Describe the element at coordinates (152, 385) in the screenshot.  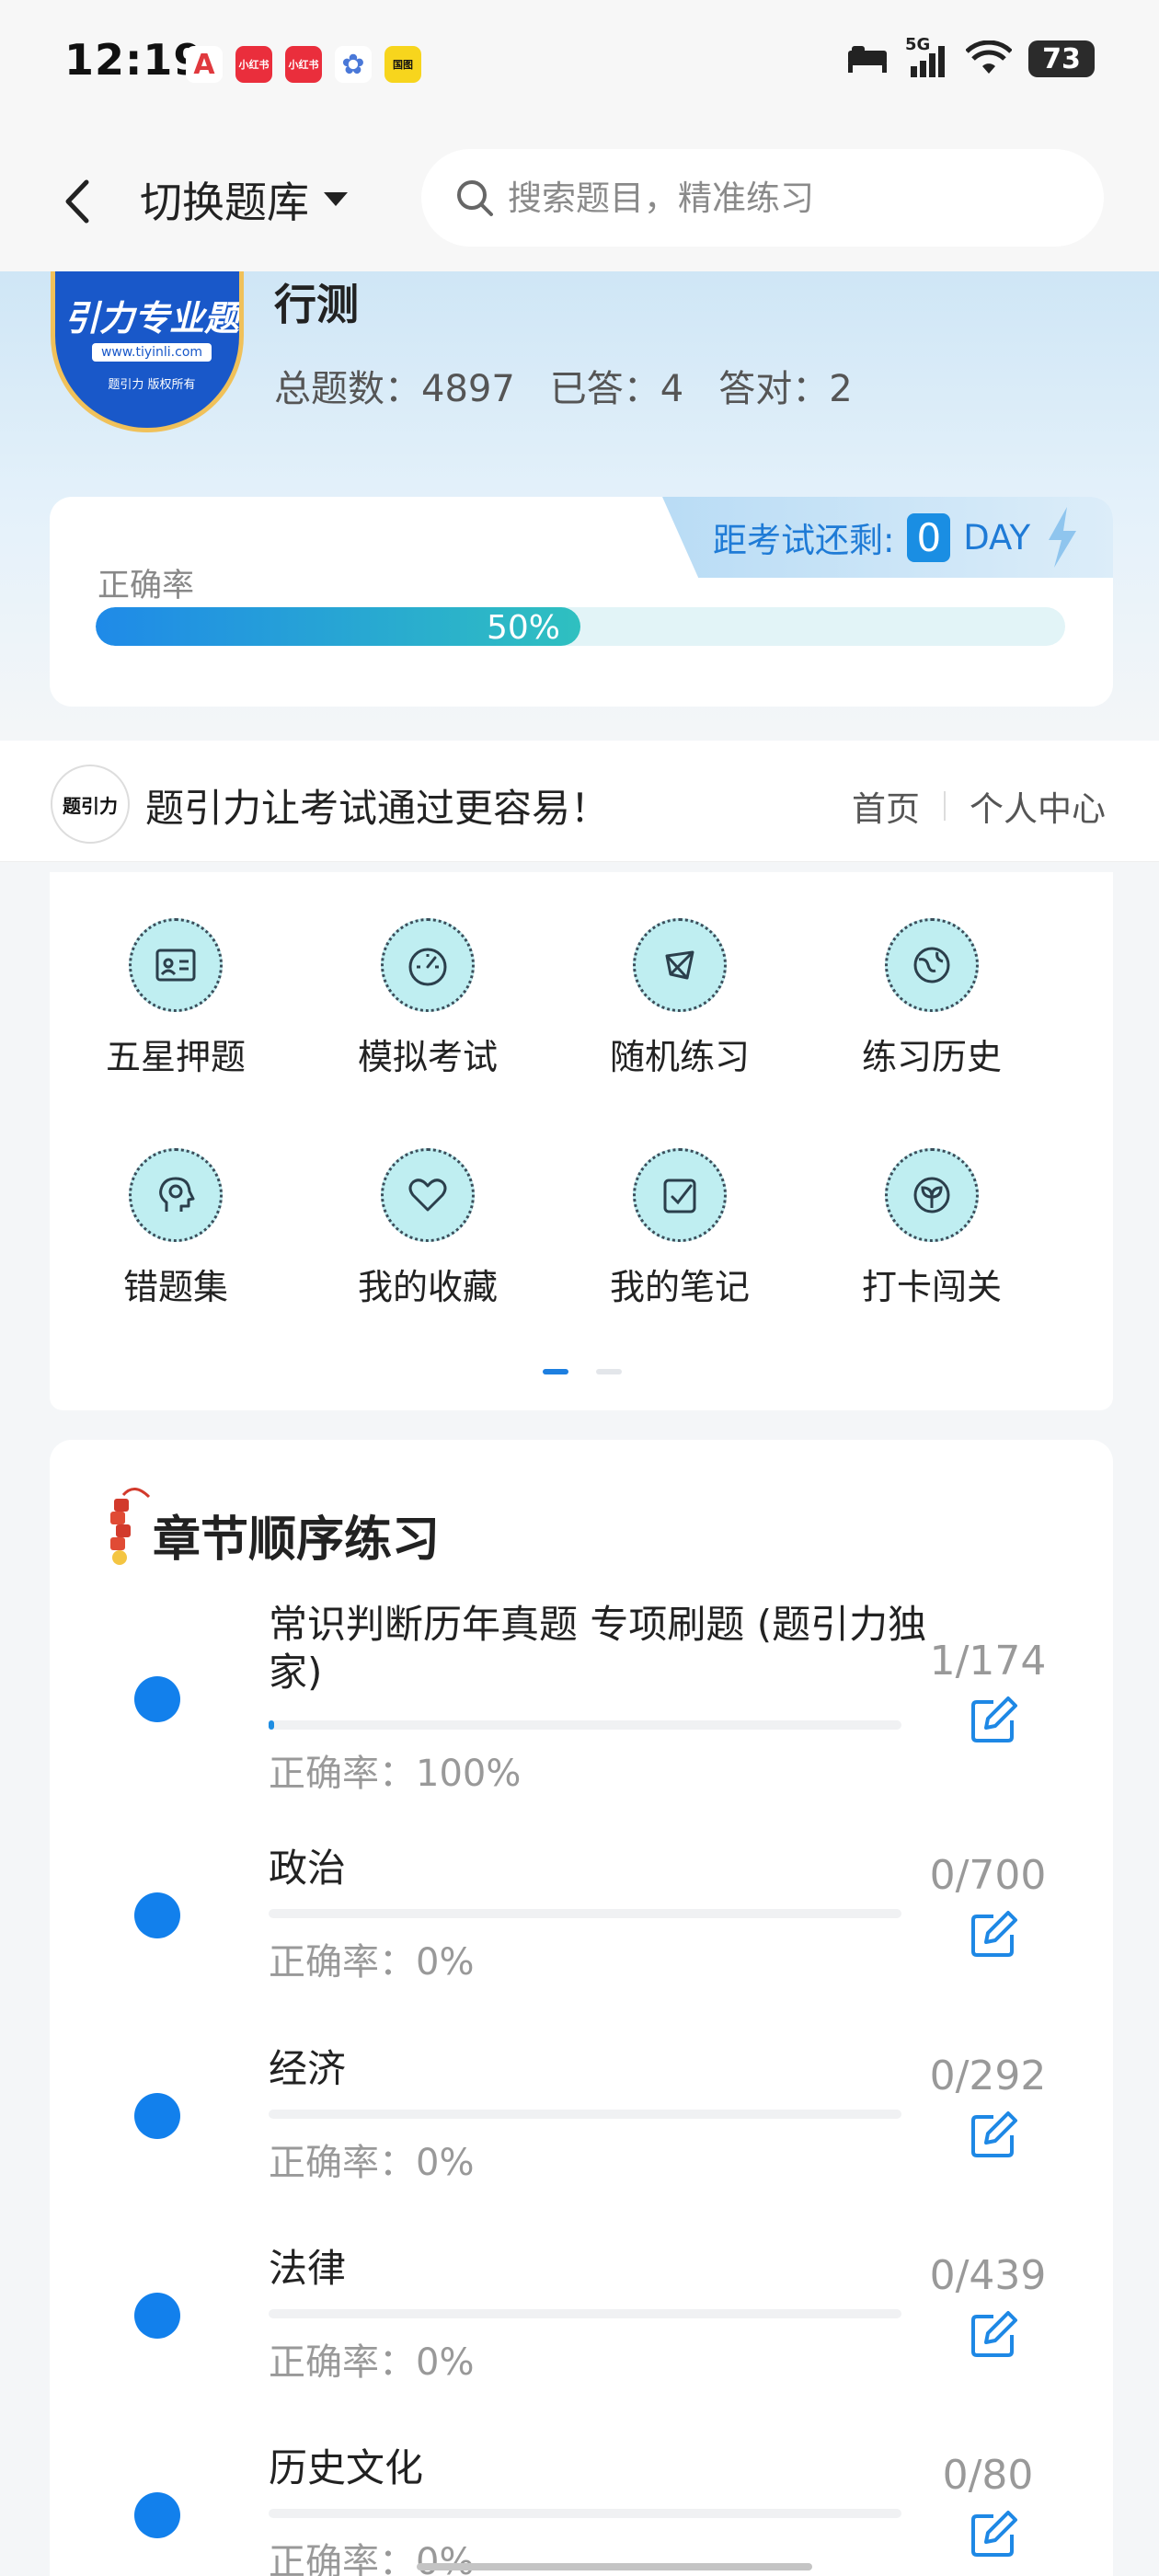
I see `bank-logo-footer: 题引力 版权所有` at that location.